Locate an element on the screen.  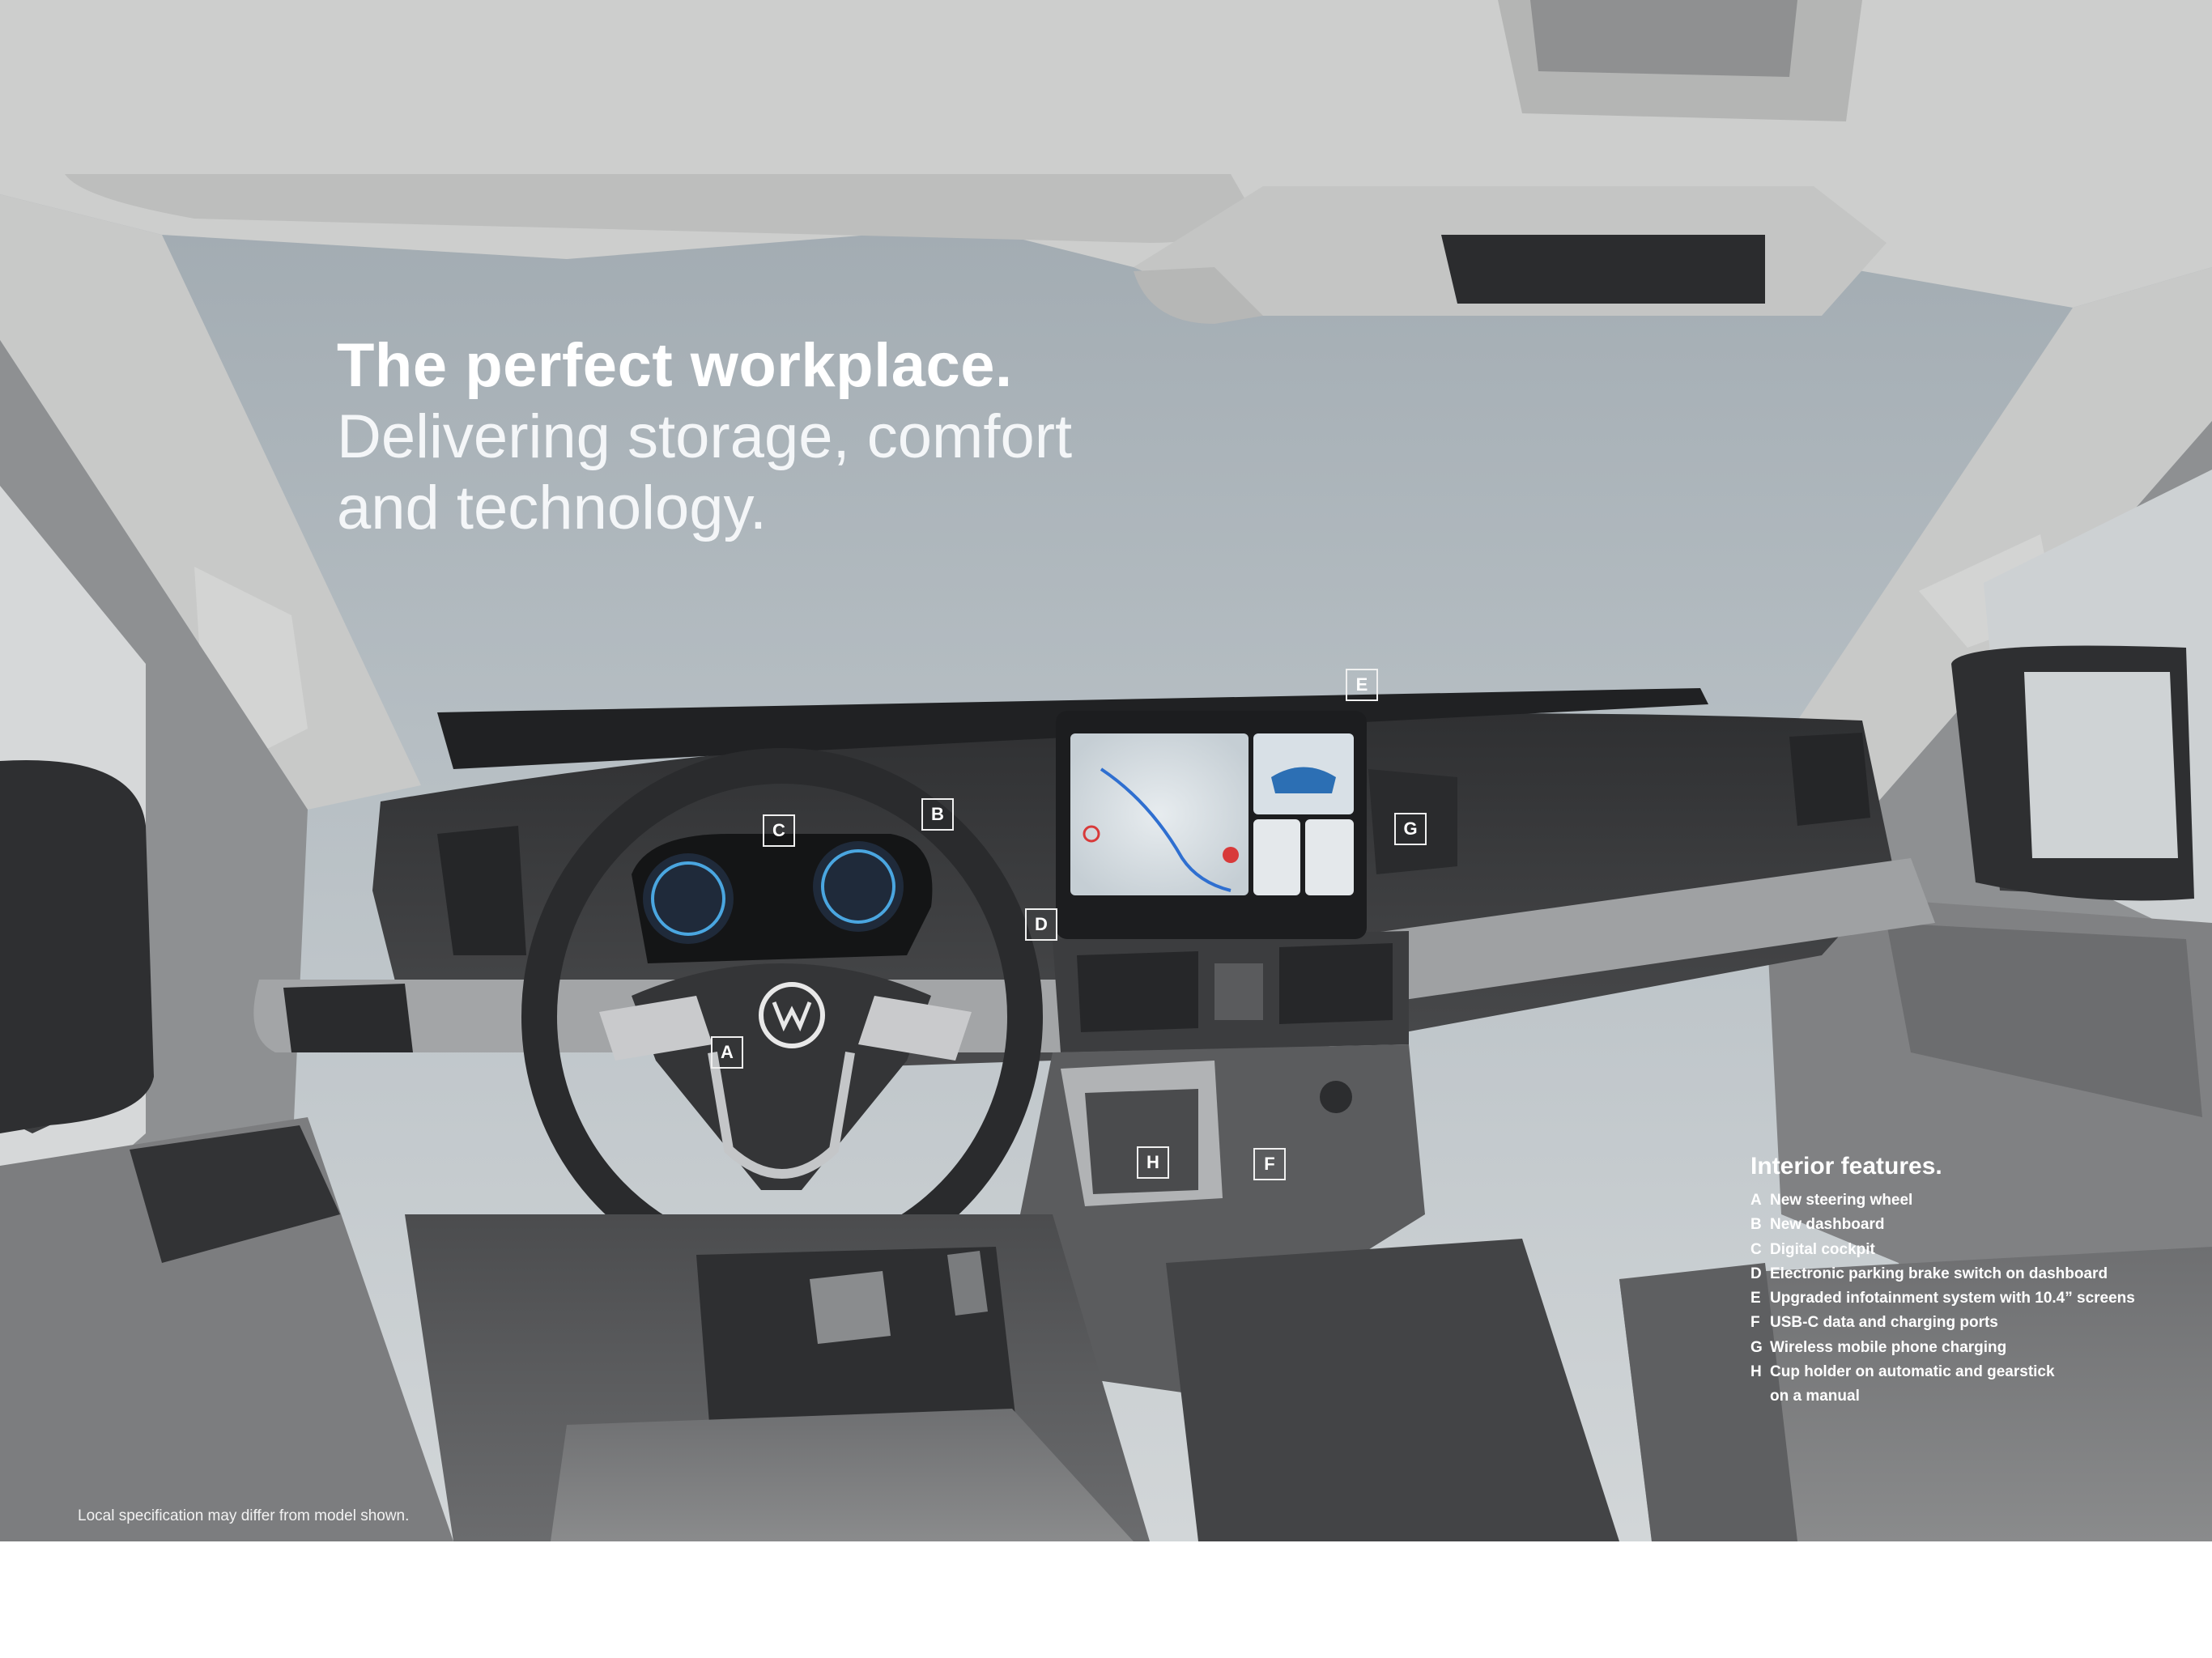
feature-letter: F is located at coordinates (1755, 1323).